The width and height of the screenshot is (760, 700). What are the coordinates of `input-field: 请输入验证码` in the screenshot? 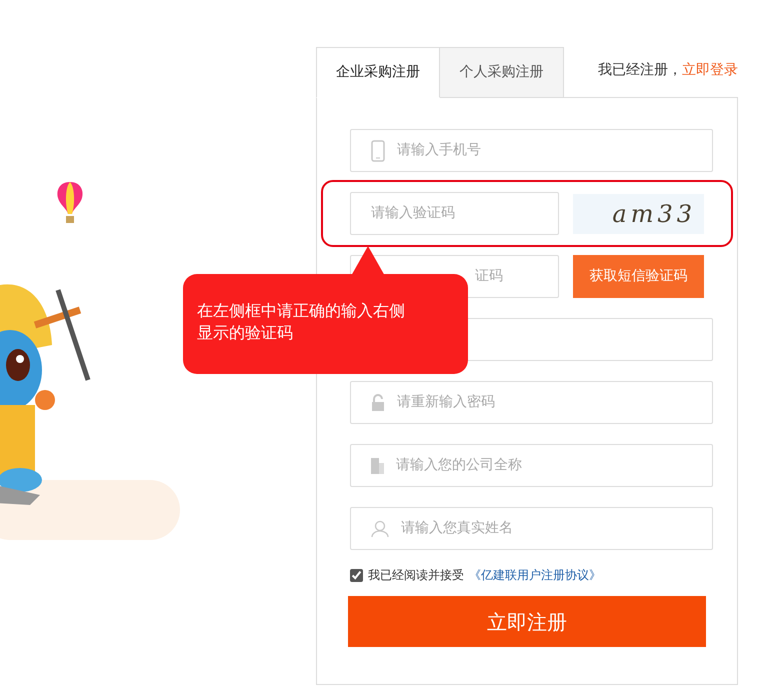 It's located at (454, 213).